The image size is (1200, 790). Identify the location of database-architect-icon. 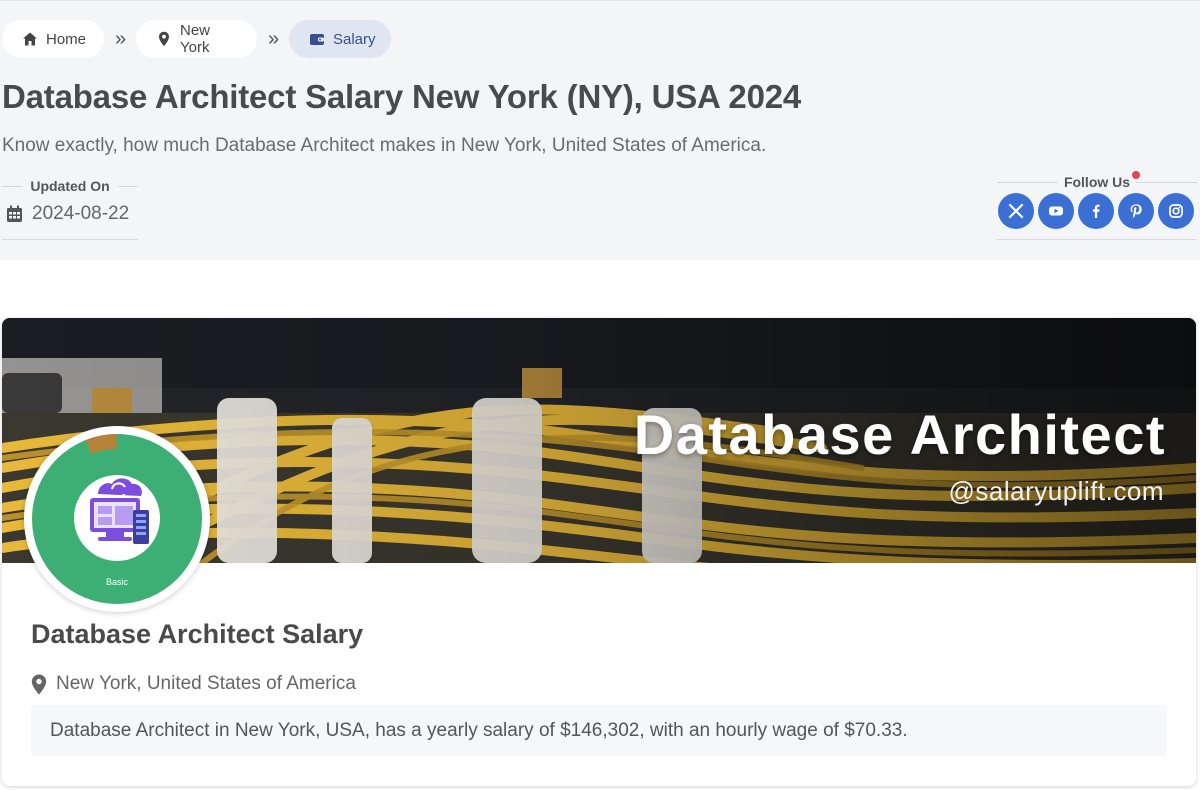
(117, 518).